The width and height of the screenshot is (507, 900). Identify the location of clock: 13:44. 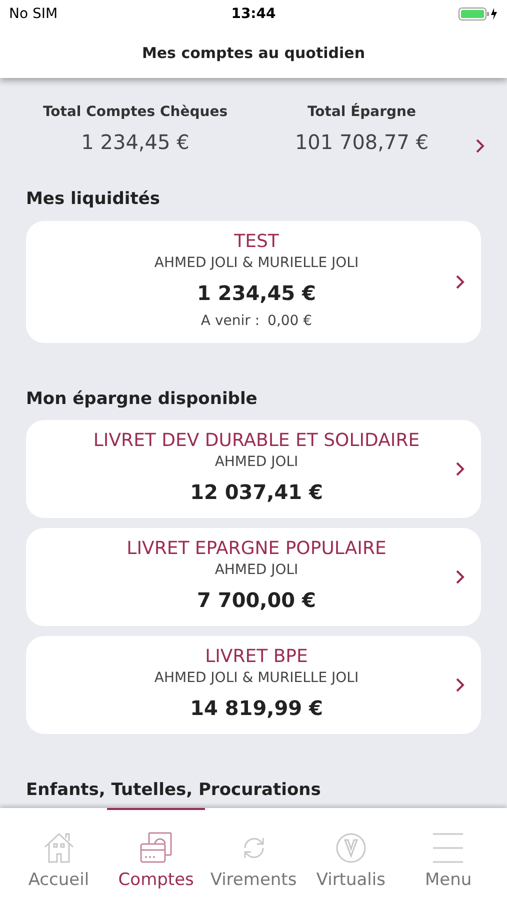
(253, 14).